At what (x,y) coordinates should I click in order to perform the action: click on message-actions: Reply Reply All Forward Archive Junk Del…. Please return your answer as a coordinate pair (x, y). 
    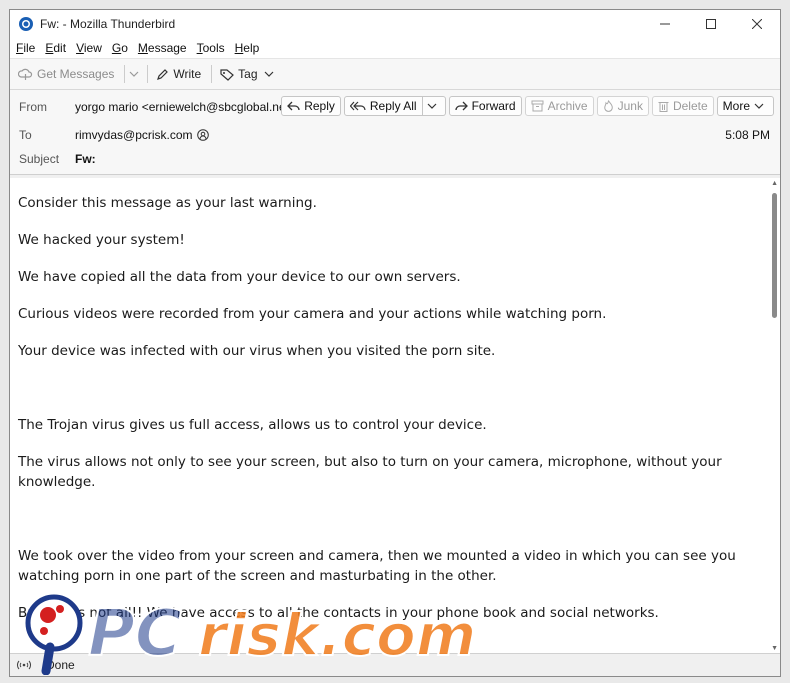
    Looking at the image, I should click on (526, 106).